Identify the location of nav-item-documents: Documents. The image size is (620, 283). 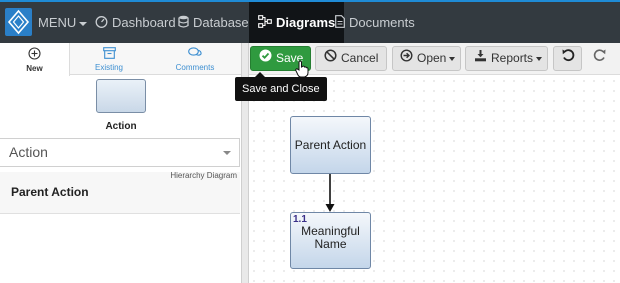
(375, 22).